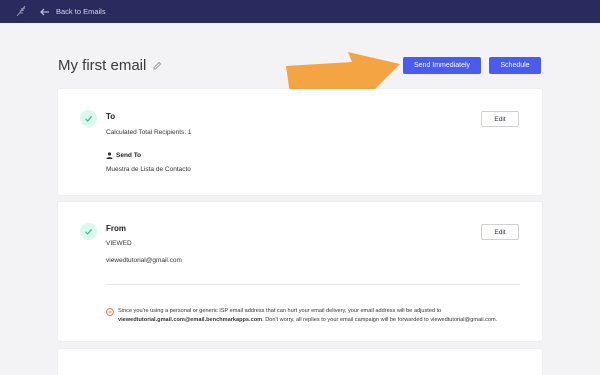  I want to click on section-divider, so click(313, 284).